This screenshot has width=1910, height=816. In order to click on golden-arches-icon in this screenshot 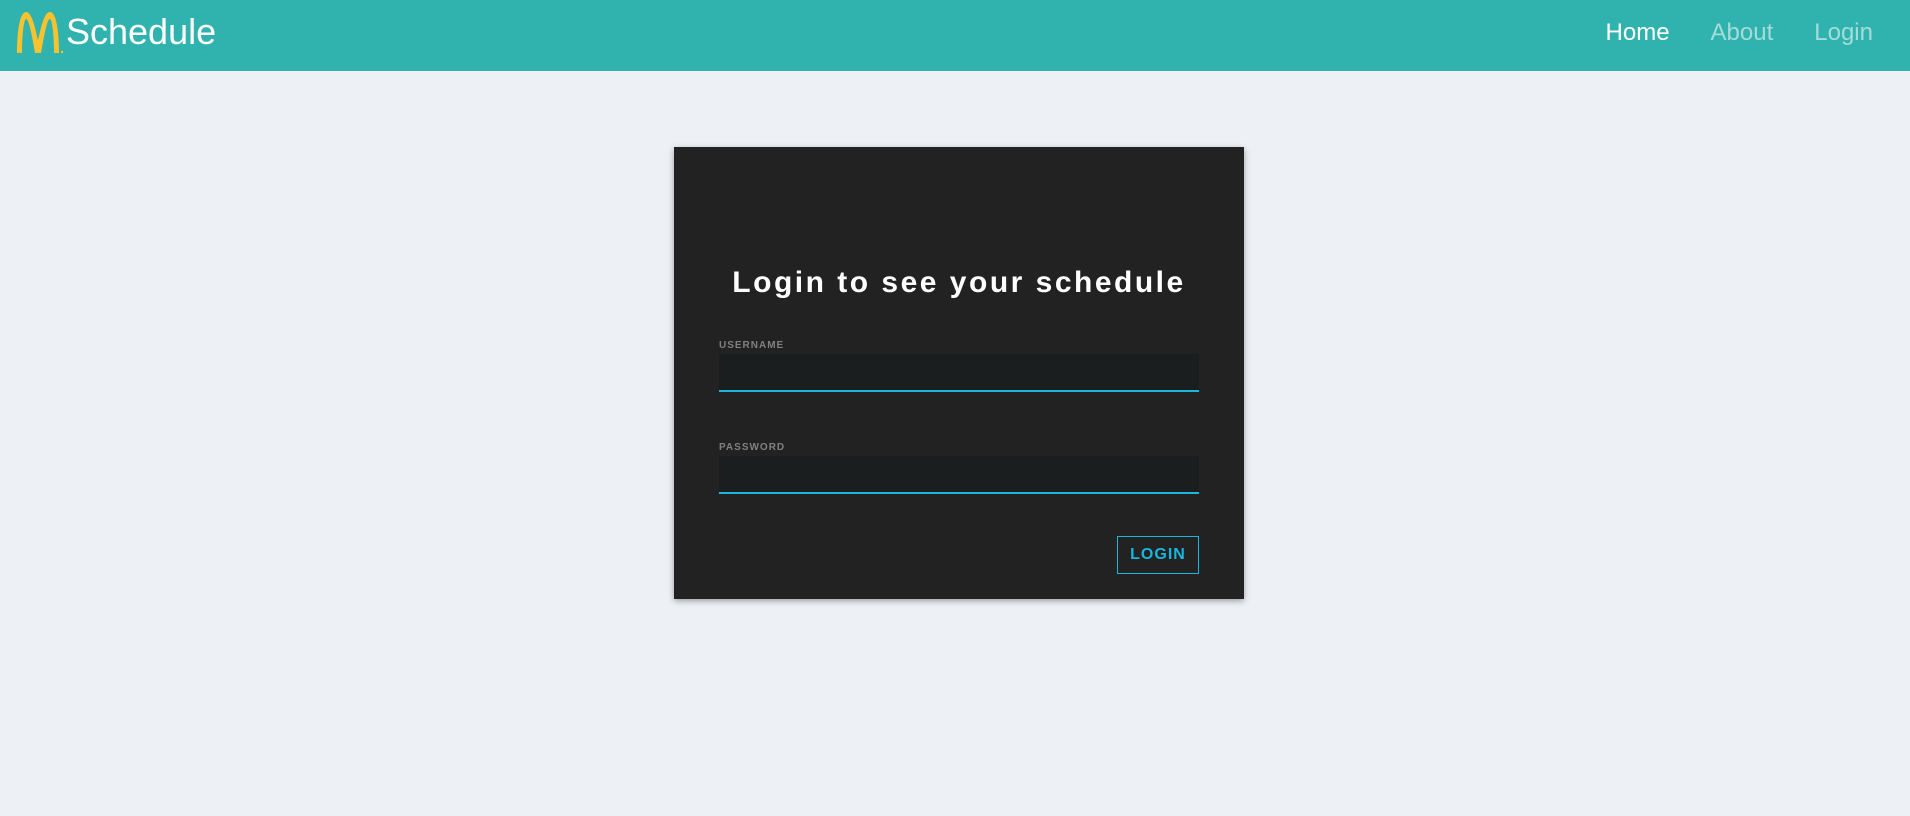, I will do `click(39, 32)`.